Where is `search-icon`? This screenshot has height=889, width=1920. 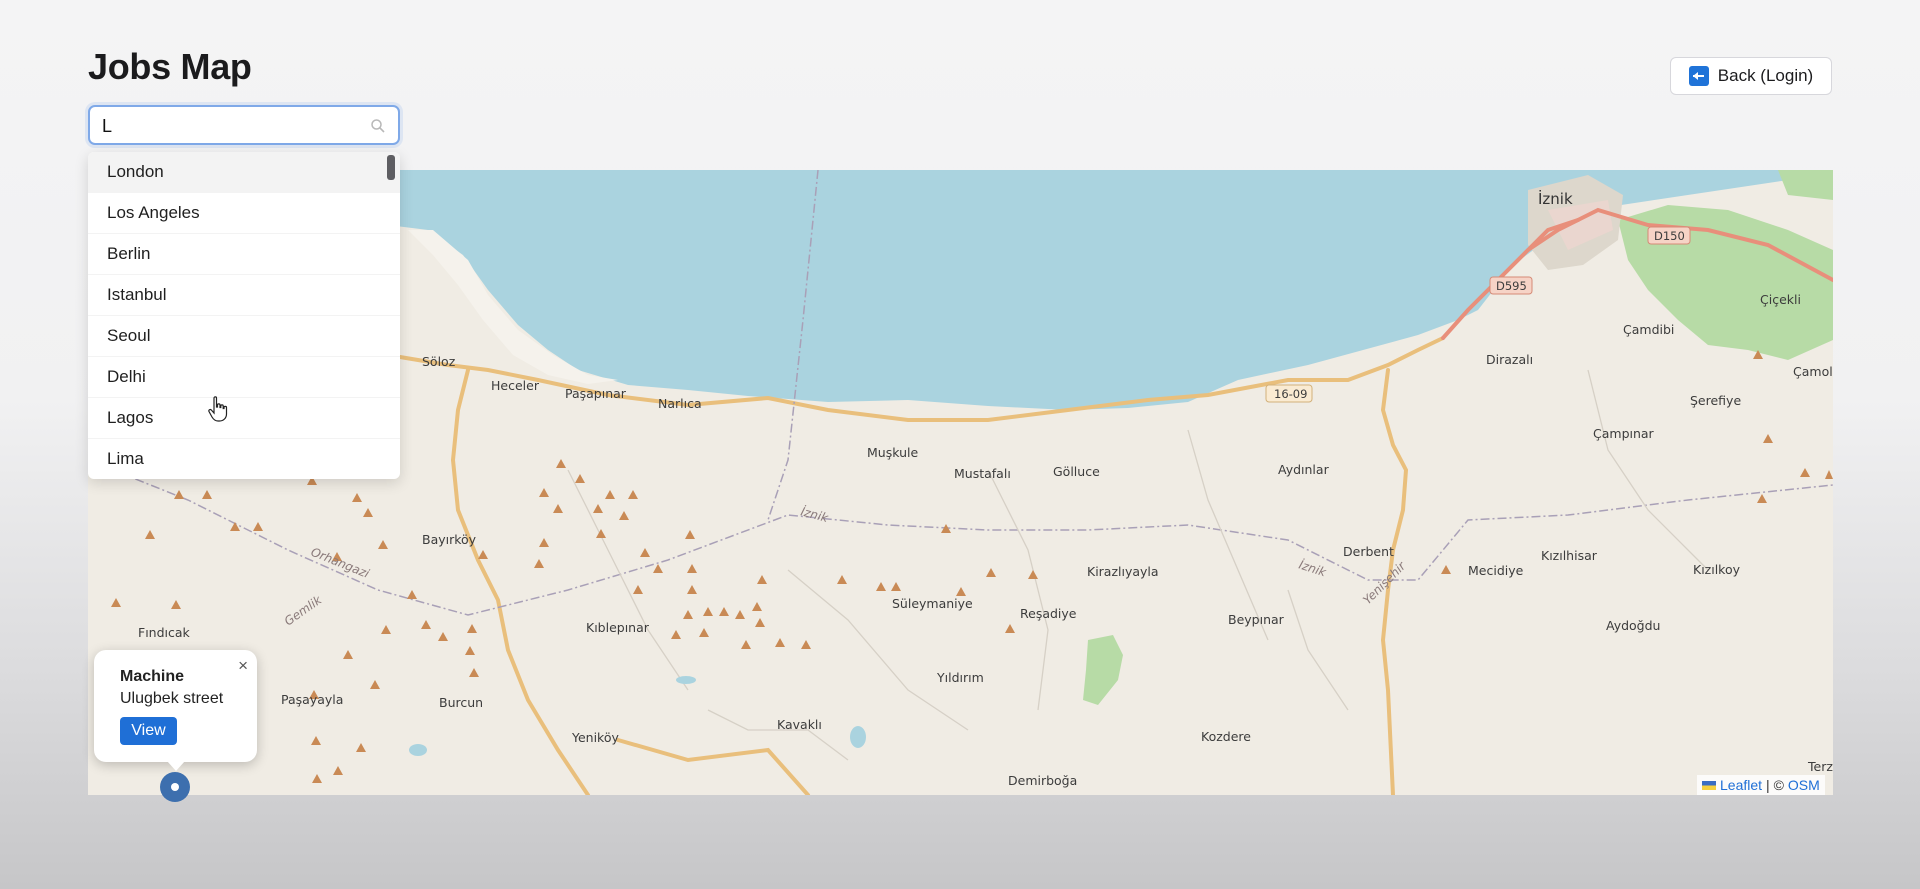
search-icon is located at coordinates (378, 126).